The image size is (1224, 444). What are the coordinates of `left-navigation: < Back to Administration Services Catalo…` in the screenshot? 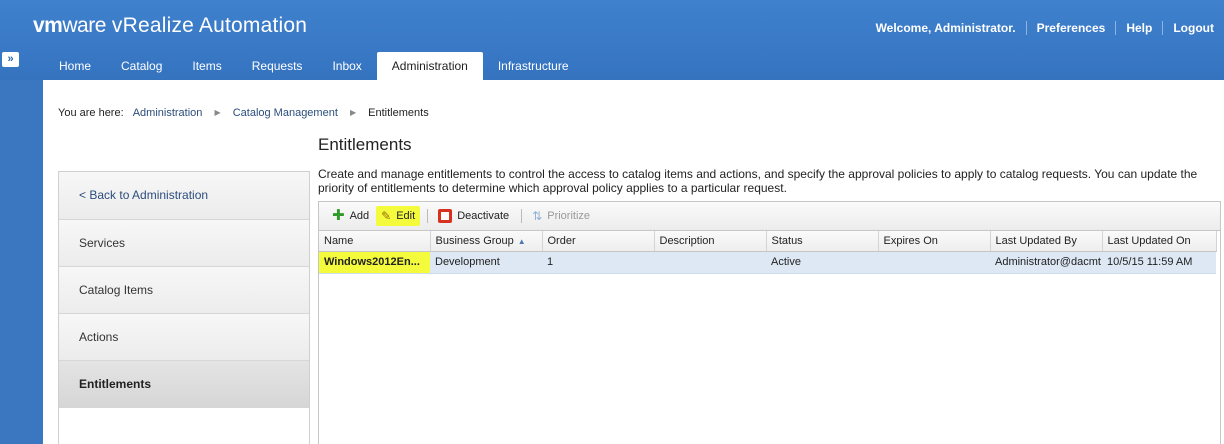 It's located at (184, 307).